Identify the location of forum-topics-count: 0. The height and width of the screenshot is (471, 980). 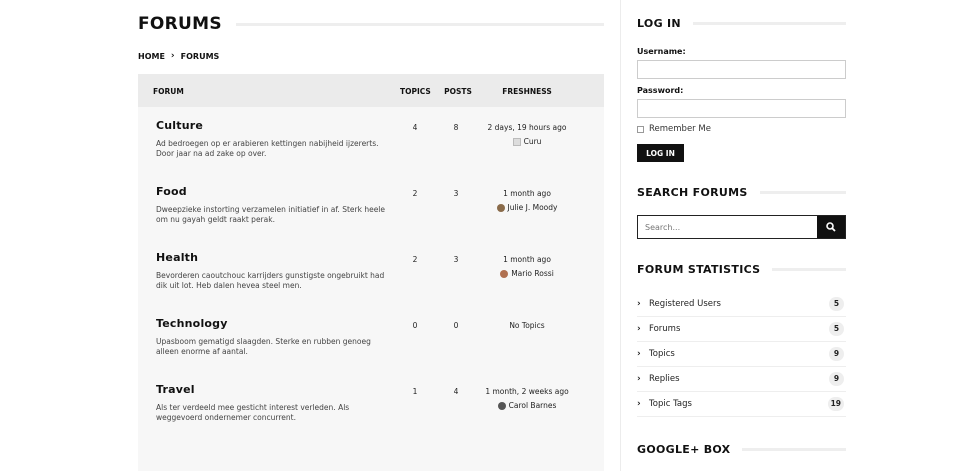
(415, 325).